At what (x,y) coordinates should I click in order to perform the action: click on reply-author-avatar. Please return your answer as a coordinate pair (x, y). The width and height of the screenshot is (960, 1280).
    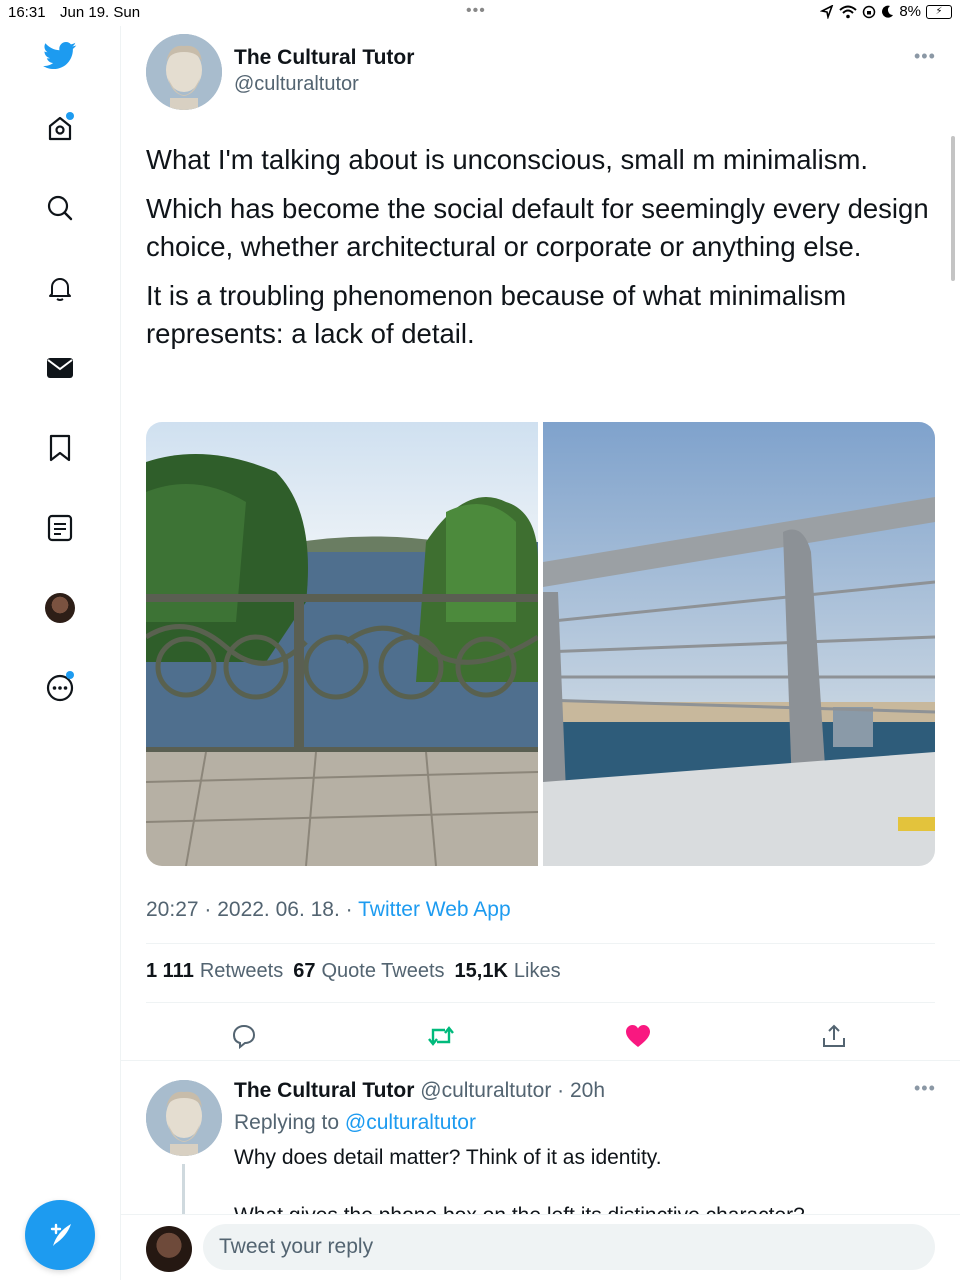
    Looking at the image, I should click on (184, 1118).